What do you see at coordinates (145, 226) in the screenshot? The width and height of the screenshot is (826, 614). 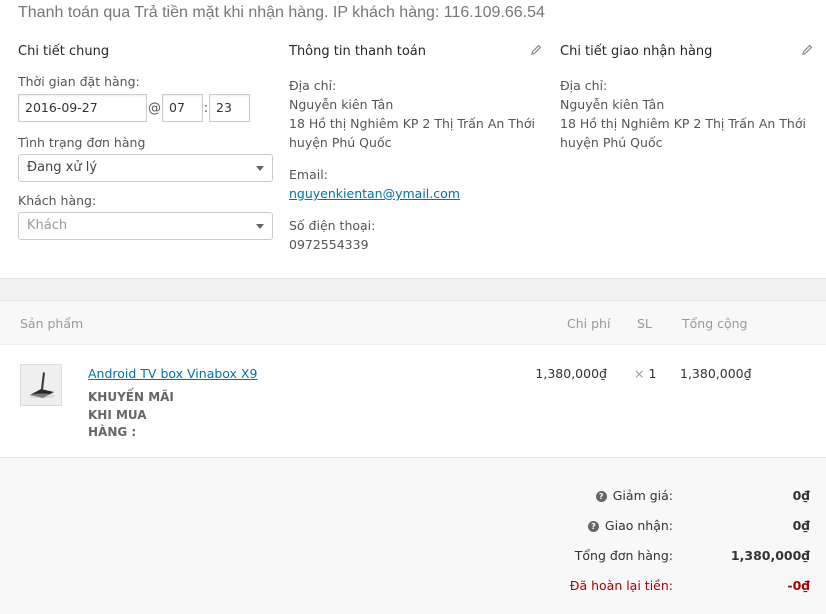 I see `customer-select: Khách` at bounding box center [145, 226].